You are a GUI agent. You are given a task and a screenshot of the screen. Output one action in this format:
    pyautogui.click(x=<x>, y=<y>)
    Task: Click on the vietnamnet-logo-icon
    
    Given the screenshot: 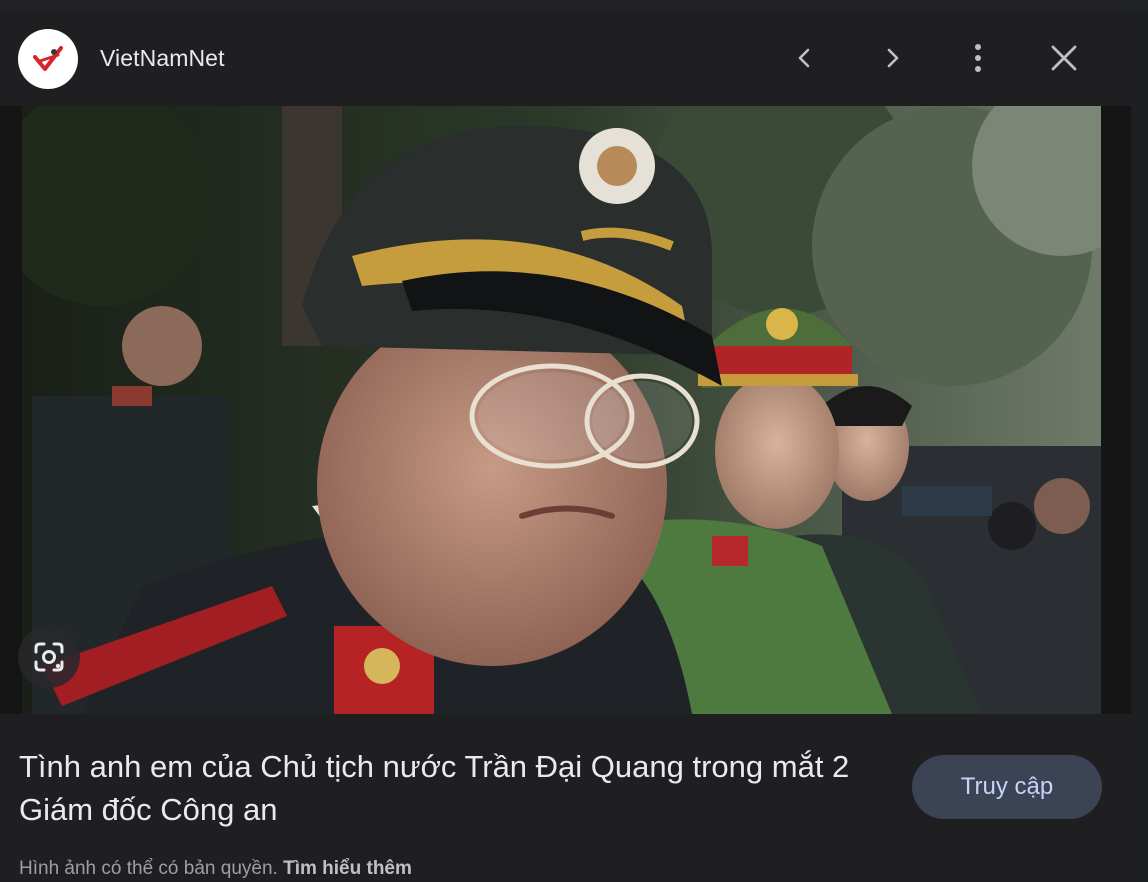 What is the action you would take?
    pyautogui.click(x=48, y=59)
    